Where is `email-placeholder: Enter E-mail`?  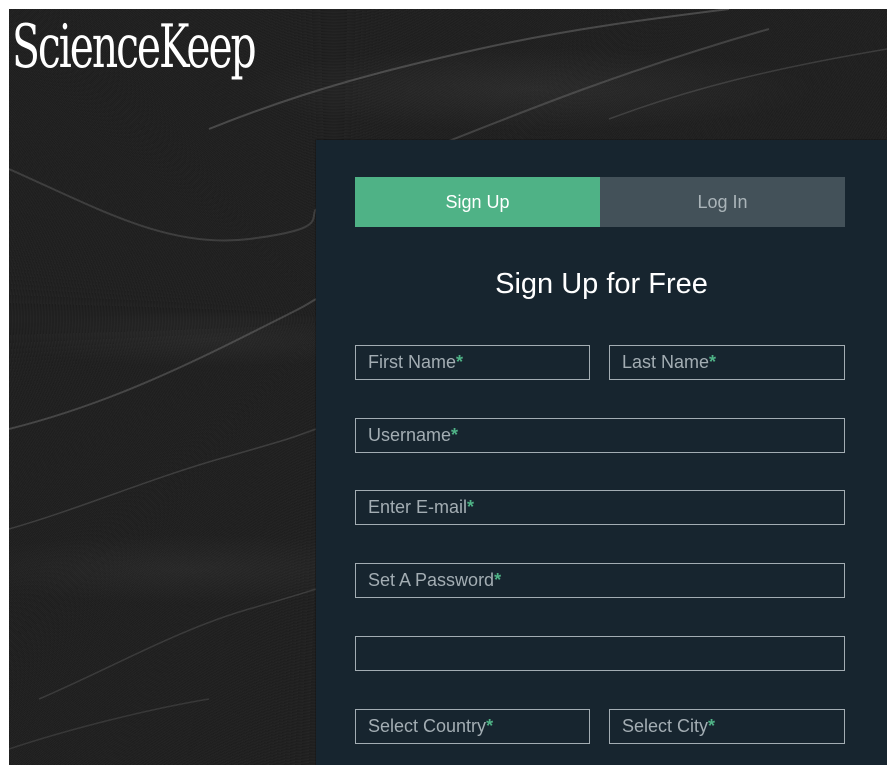 email-placeholder: Enter E-mail is located at coordinates (418, 507).